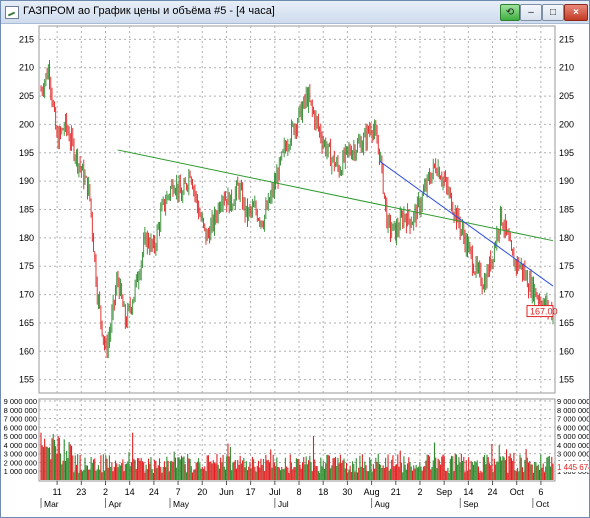 The height and width of the screenshot is (518, 590). Describe the element at coordinates (26, 351) in the screenshot. I see `price-tick-label-left: 160` at that location.